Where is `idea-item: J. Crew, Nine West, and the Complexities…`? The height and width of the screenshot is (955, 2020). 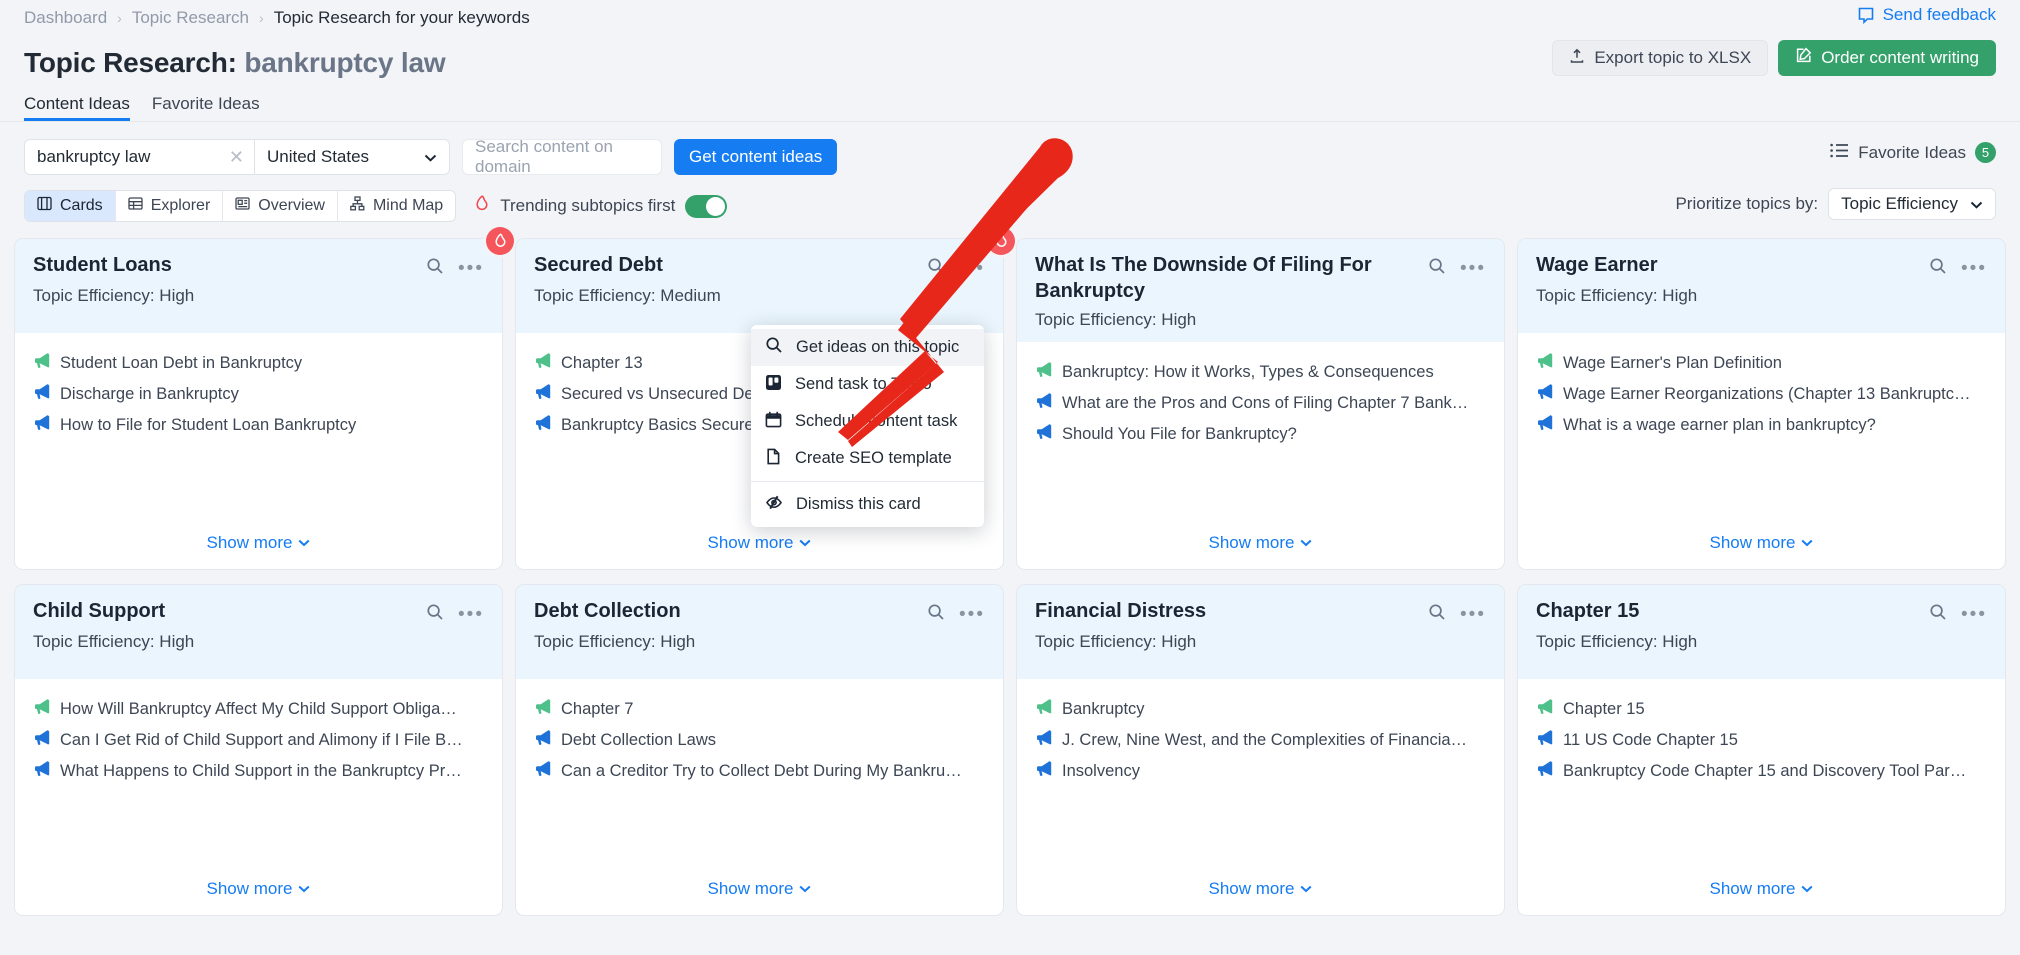
idea-item: J. Crew, Nine West, and the Complexities… is located at coordinates (1260, 740).